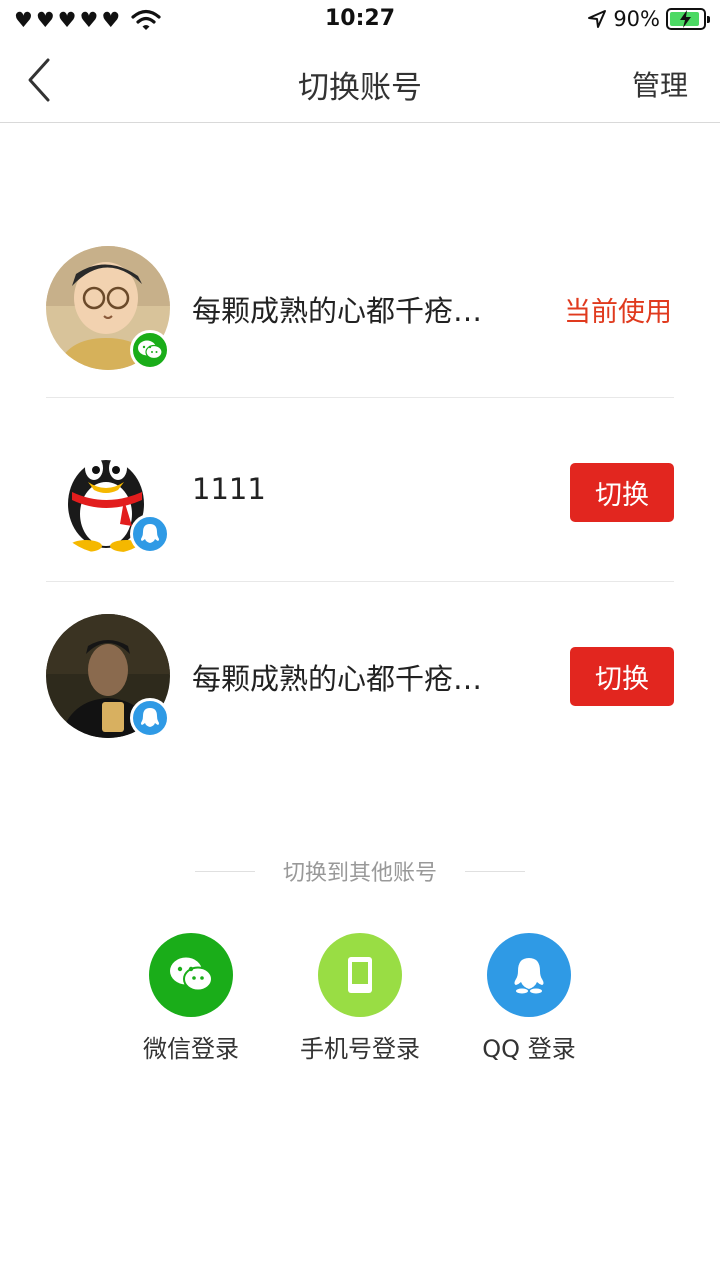  I want to click on other-accounts-heading: 切换到其他账号, so click(360, 873).